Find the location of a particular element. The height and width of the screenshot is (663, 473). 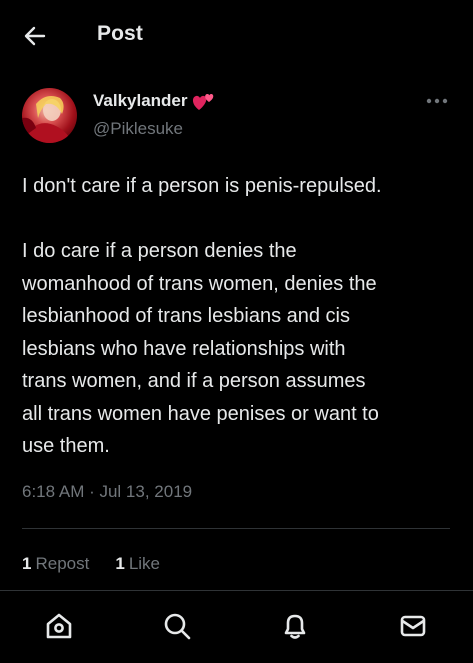

post-timestamp: 6:18 AM · Jul 13, 2019 is located at coordinates (107, 492).